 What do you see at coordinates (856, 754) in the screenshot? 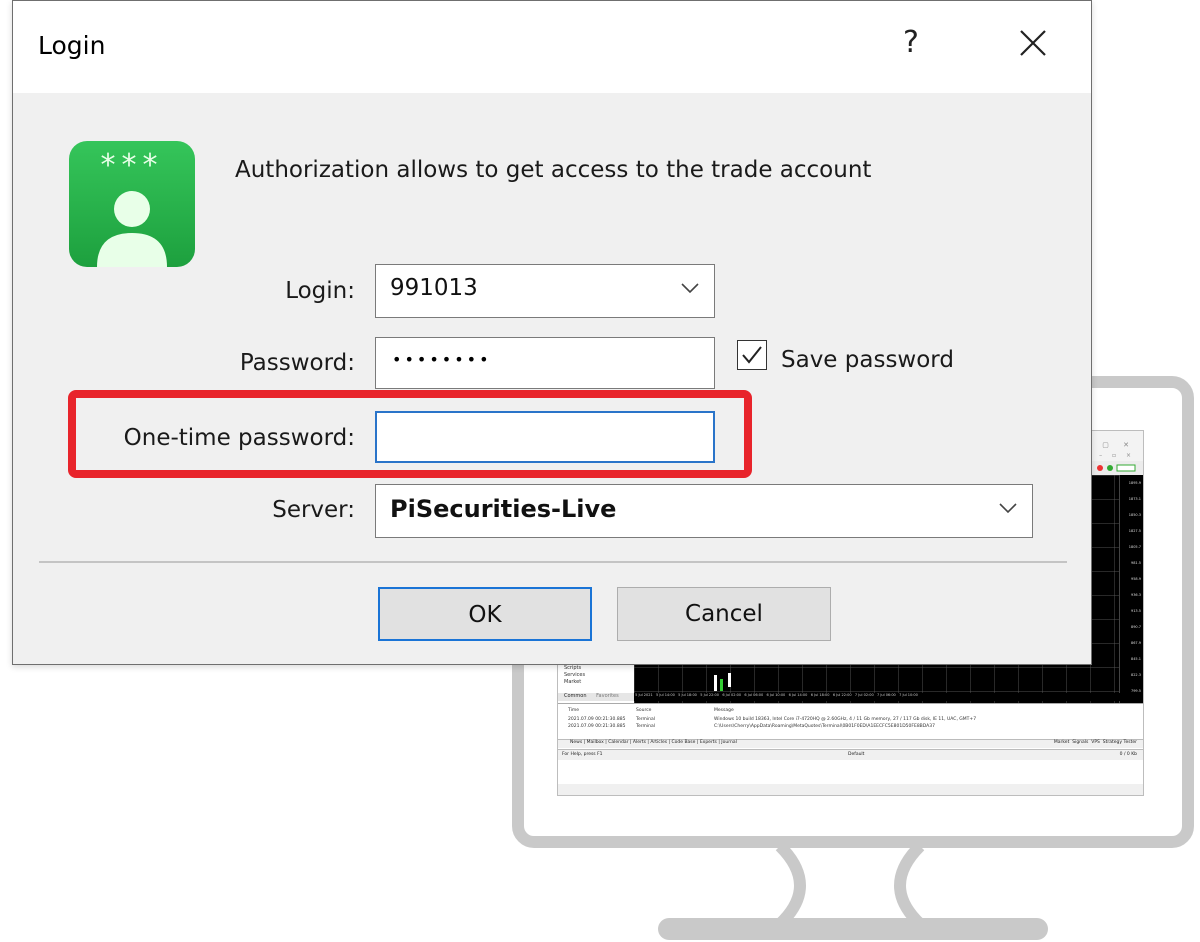
I see `status-profile: Default` at bounding box center [856, 754].